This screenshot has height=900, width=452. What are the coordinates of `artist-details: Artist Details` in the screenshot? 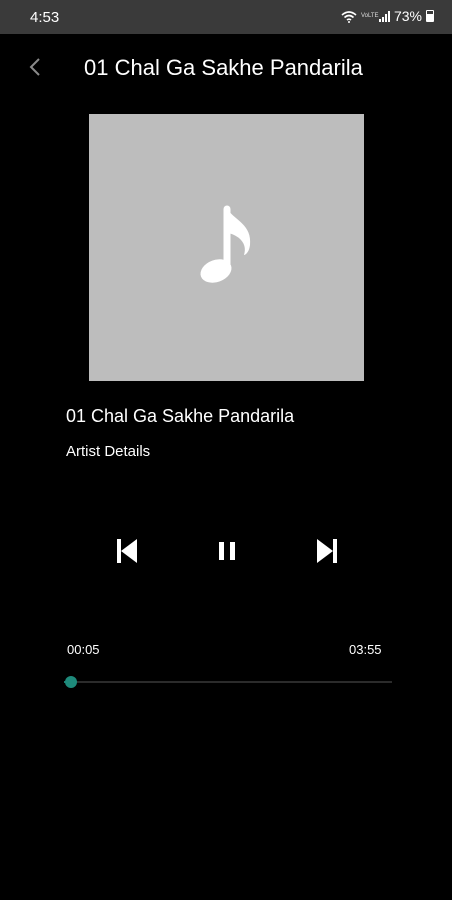 It's located at (108, 451).